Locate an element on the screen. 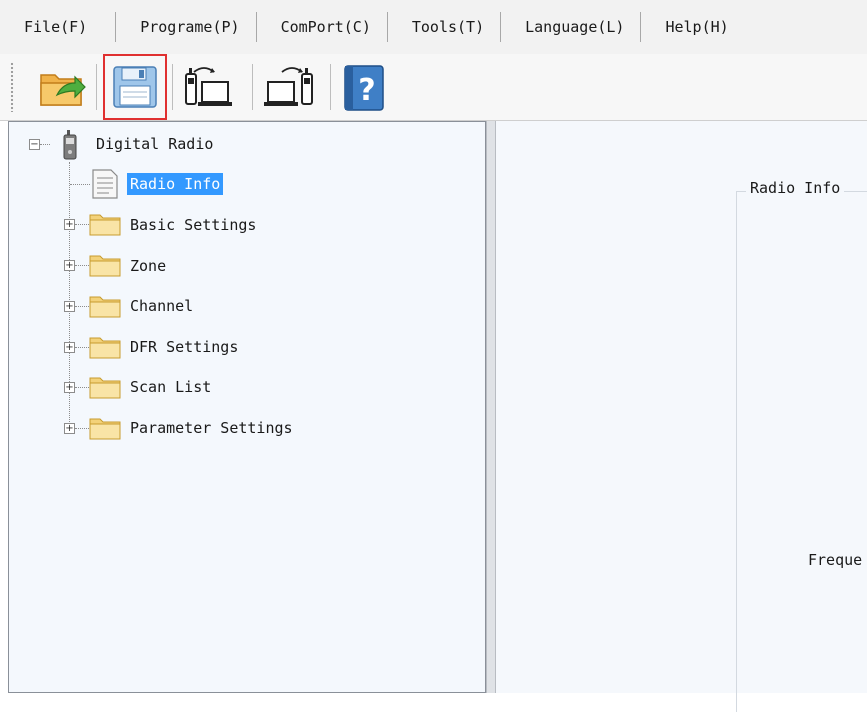 Image resolution: width=867 pixels, height=712 pixels. tree-item-label: Zone is located at coordinates (148, 266).